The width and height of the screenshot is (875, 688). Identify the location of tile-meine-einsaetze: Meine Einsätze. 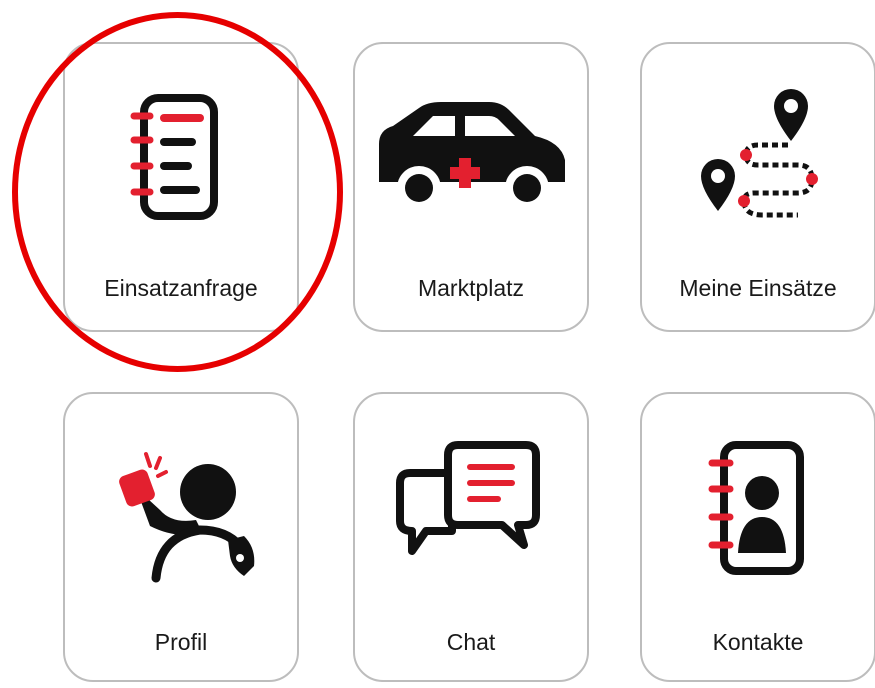
(757, 187).